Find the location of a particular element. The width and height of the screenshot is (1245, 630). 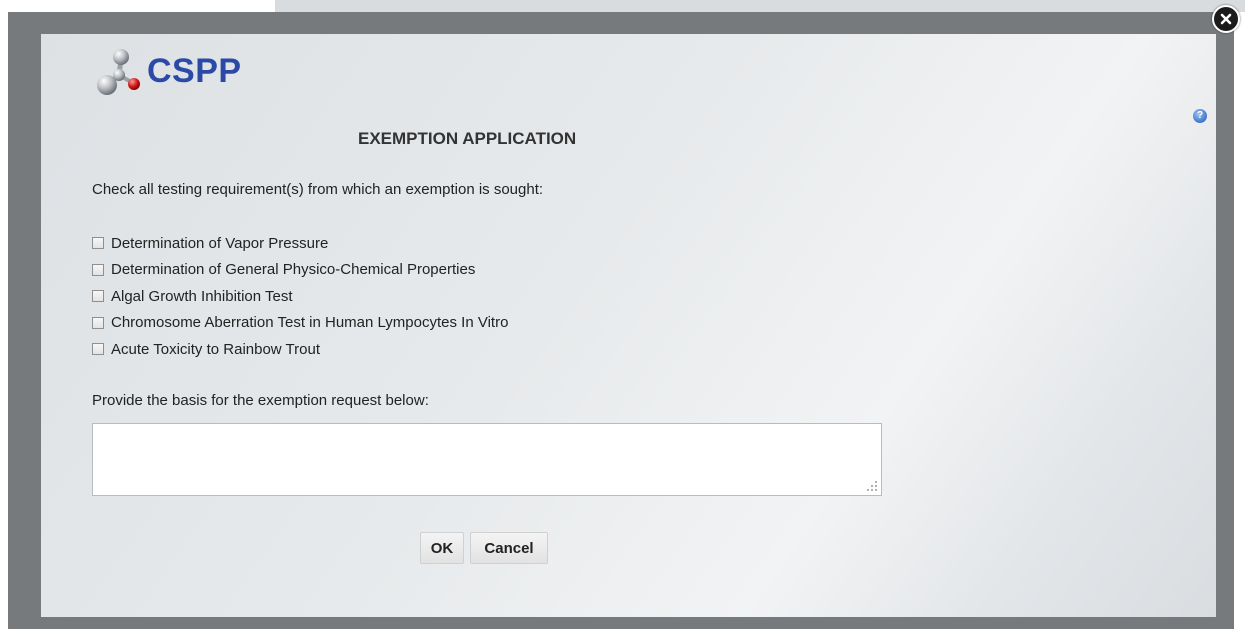

checkbox-label: Determination of Vapor Pressure is located at coordinates (220, 243).